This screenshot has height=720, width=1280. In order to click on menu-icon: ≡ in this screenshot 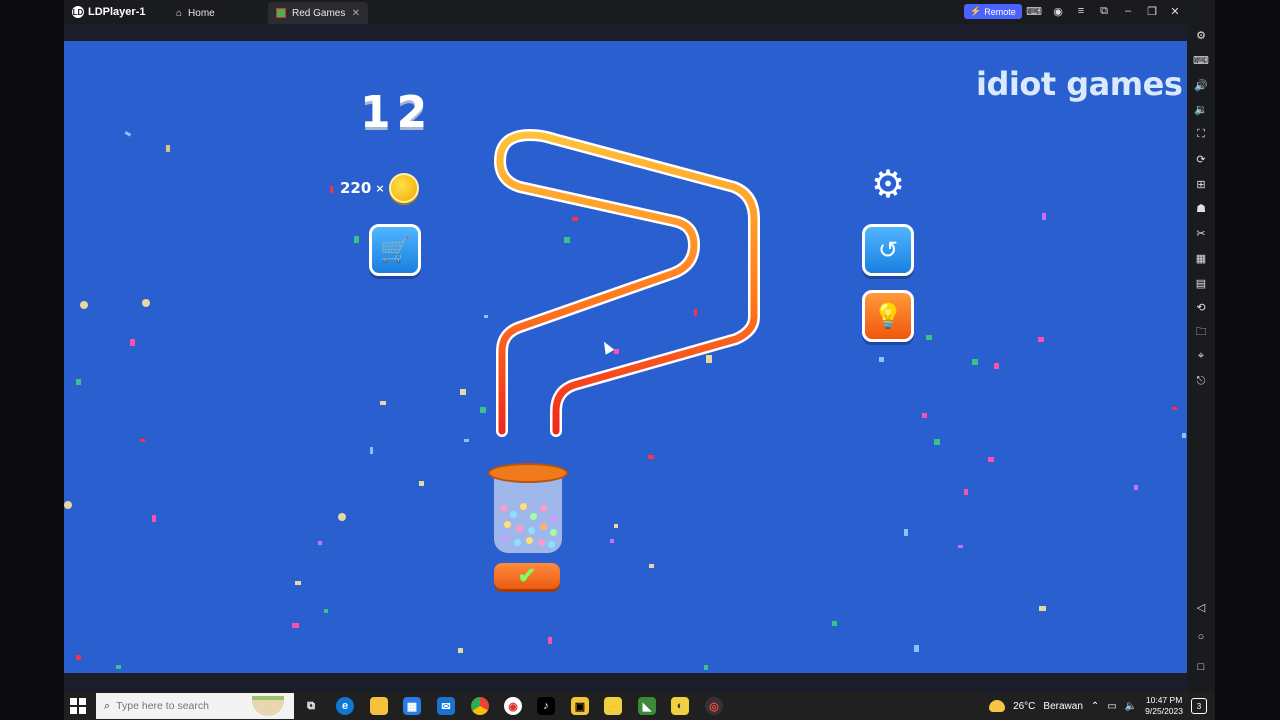, I will do `click(1081, 11)`.